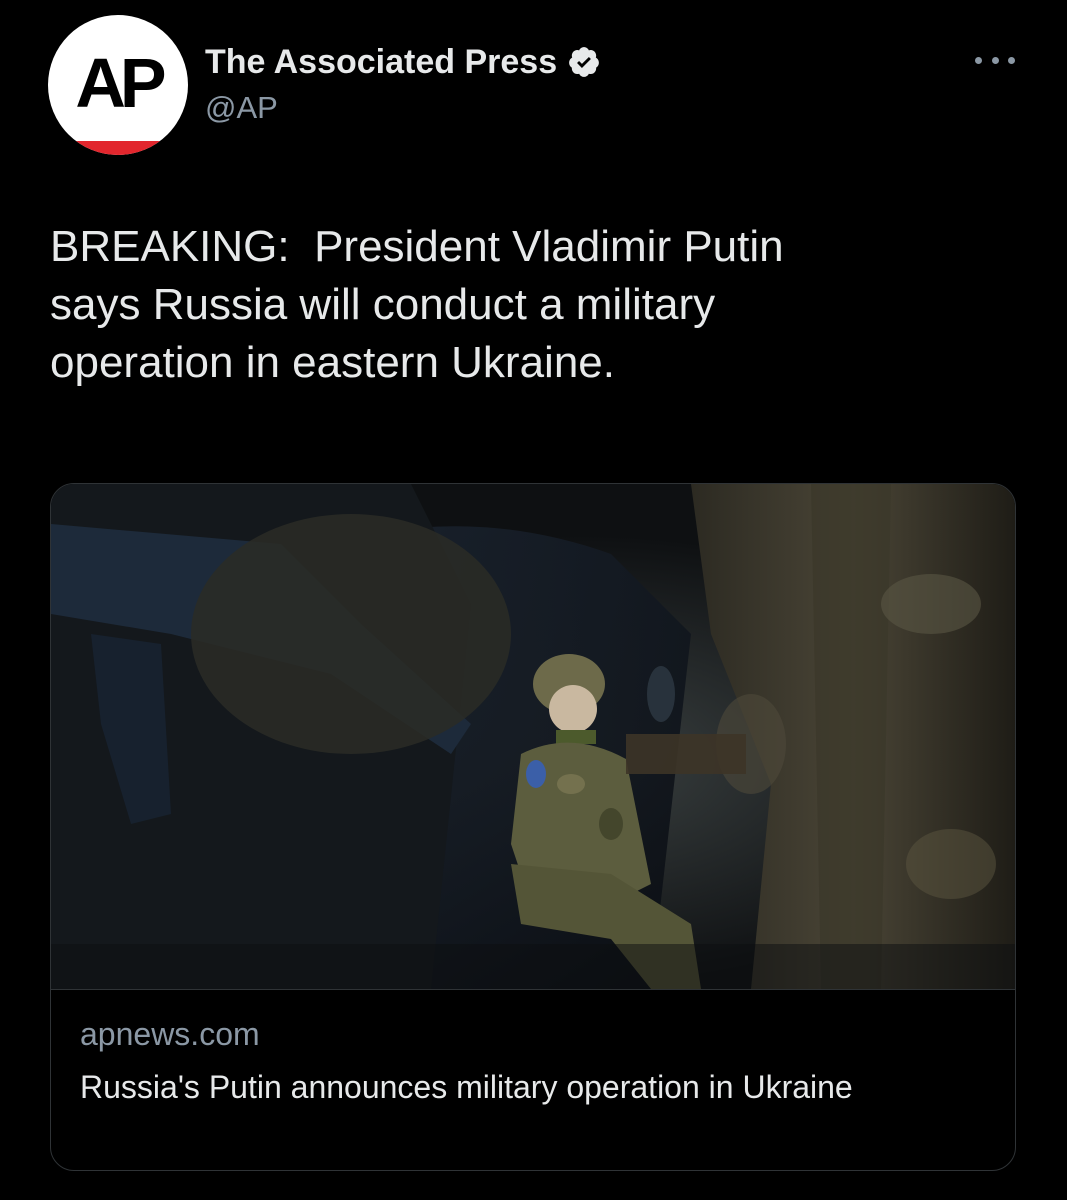 Image resolution: width=1067 pixels, height=1200 pixels. Describe the element at coordinates (584, 62) in the screenshot. I see `verified-badge-icon` at that location.